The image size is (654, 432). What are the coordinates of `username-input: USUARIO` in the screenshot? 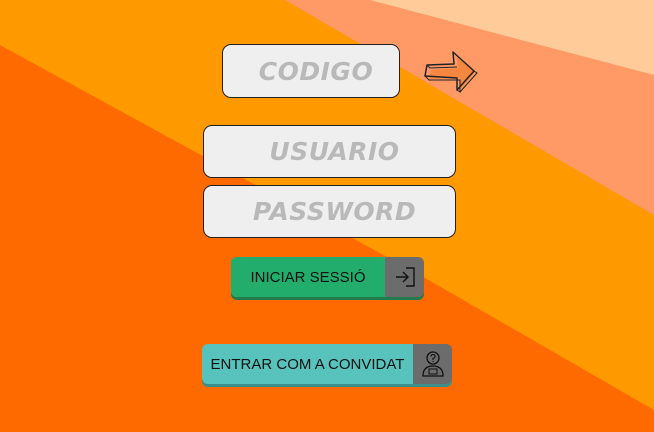 It's located at (329, 151).